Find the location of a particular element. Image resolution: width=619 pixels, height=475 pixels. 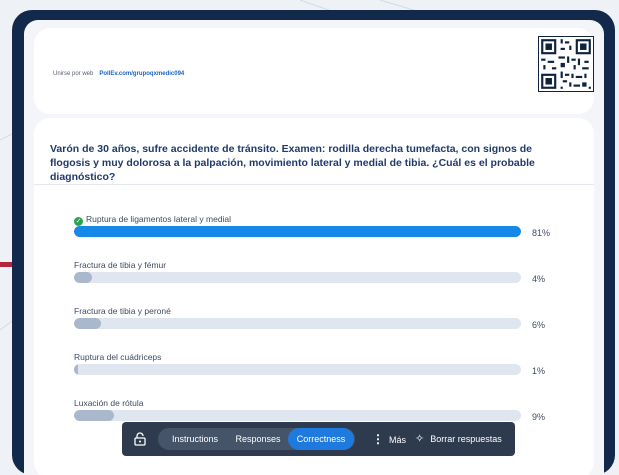

clear-label: Borrar respuestas is located at coordinates (466, 439).